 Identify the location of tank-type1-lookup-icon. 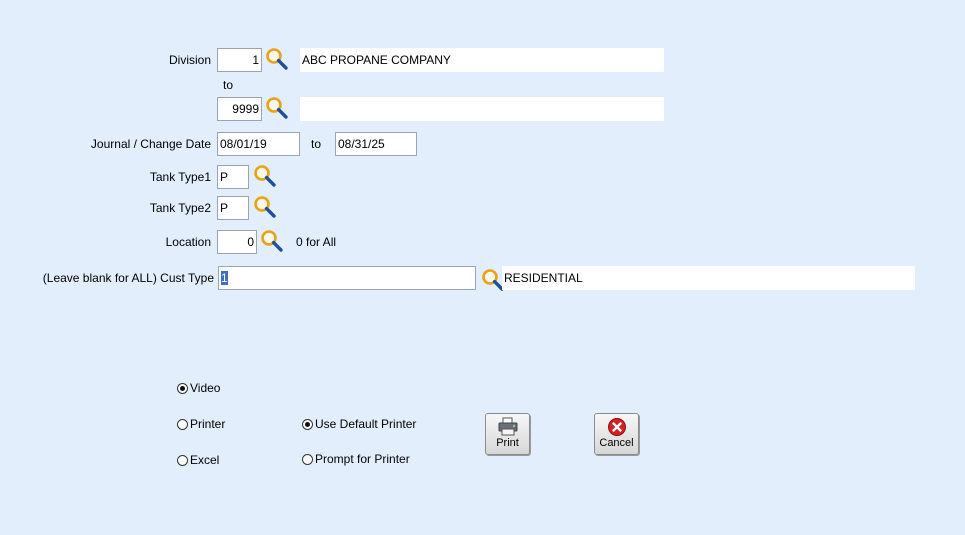
(265, 176).